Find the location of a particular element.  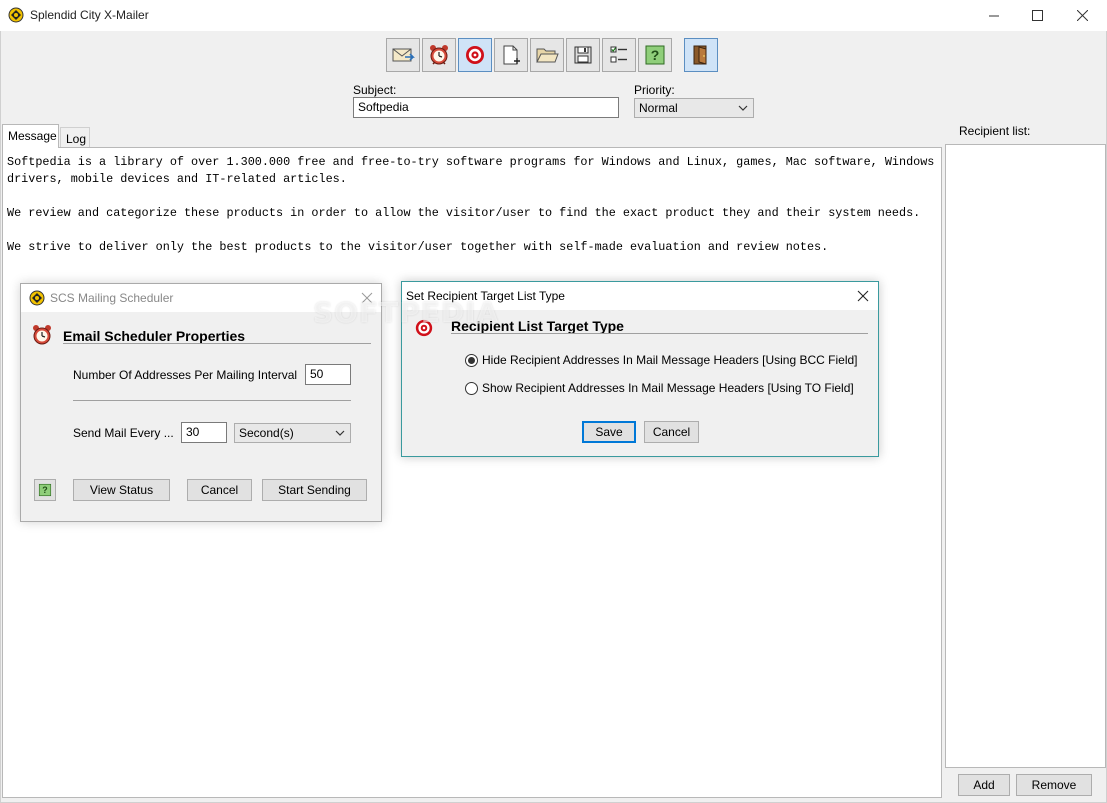

start-sending-button: Start Sending is located at coordinates (314, 490).